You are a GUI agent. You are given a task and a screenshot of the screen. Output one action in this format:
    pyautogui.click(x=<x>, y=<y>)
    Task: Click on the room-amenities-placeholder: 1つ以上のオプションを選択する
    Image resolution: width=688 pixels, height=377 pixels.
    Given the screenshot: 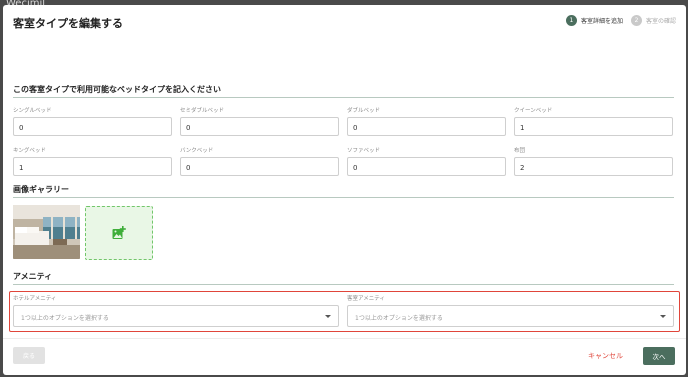 What is the action you would take?
    pyautogui.click(x=399, y=318)
    